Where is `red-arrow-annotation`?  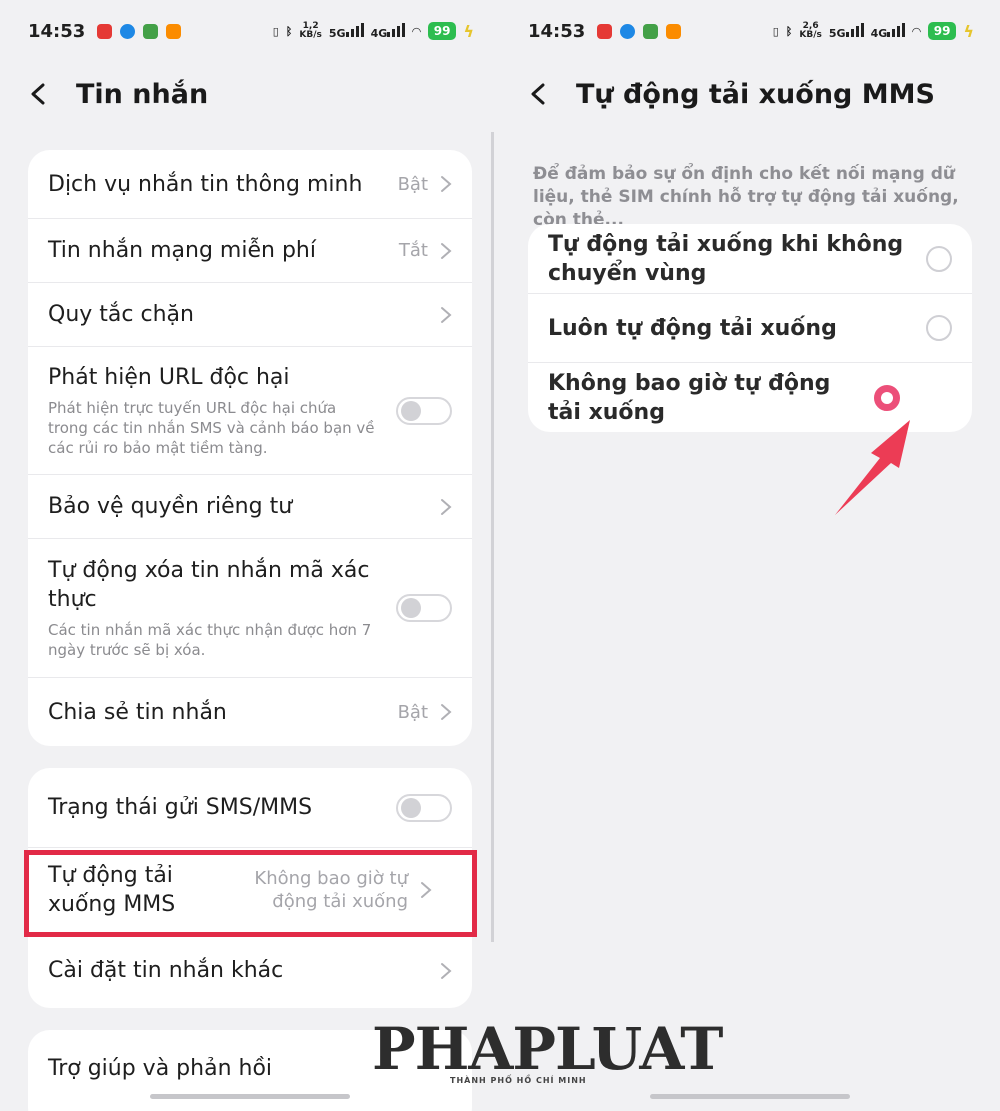 red-arrow-annotation is located at coordinates (872, 467).